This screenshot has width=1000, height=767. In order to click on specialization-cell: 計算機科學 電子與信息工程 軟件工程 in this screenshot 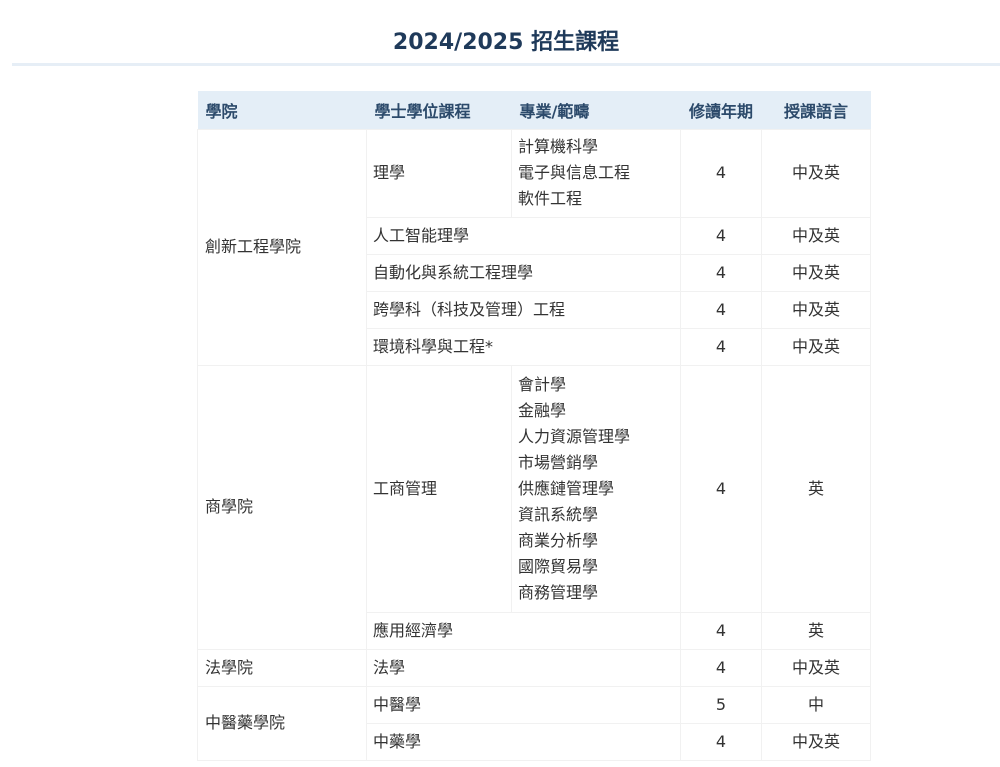, I will do `click(596, 173)`.